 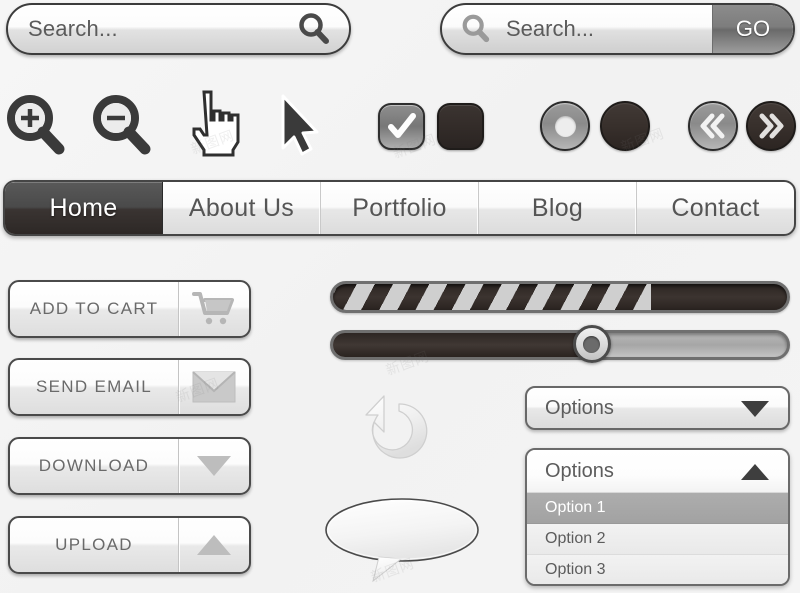 I want to click on search-bar-secondary: Search... GO, so click(x=617, y=29).